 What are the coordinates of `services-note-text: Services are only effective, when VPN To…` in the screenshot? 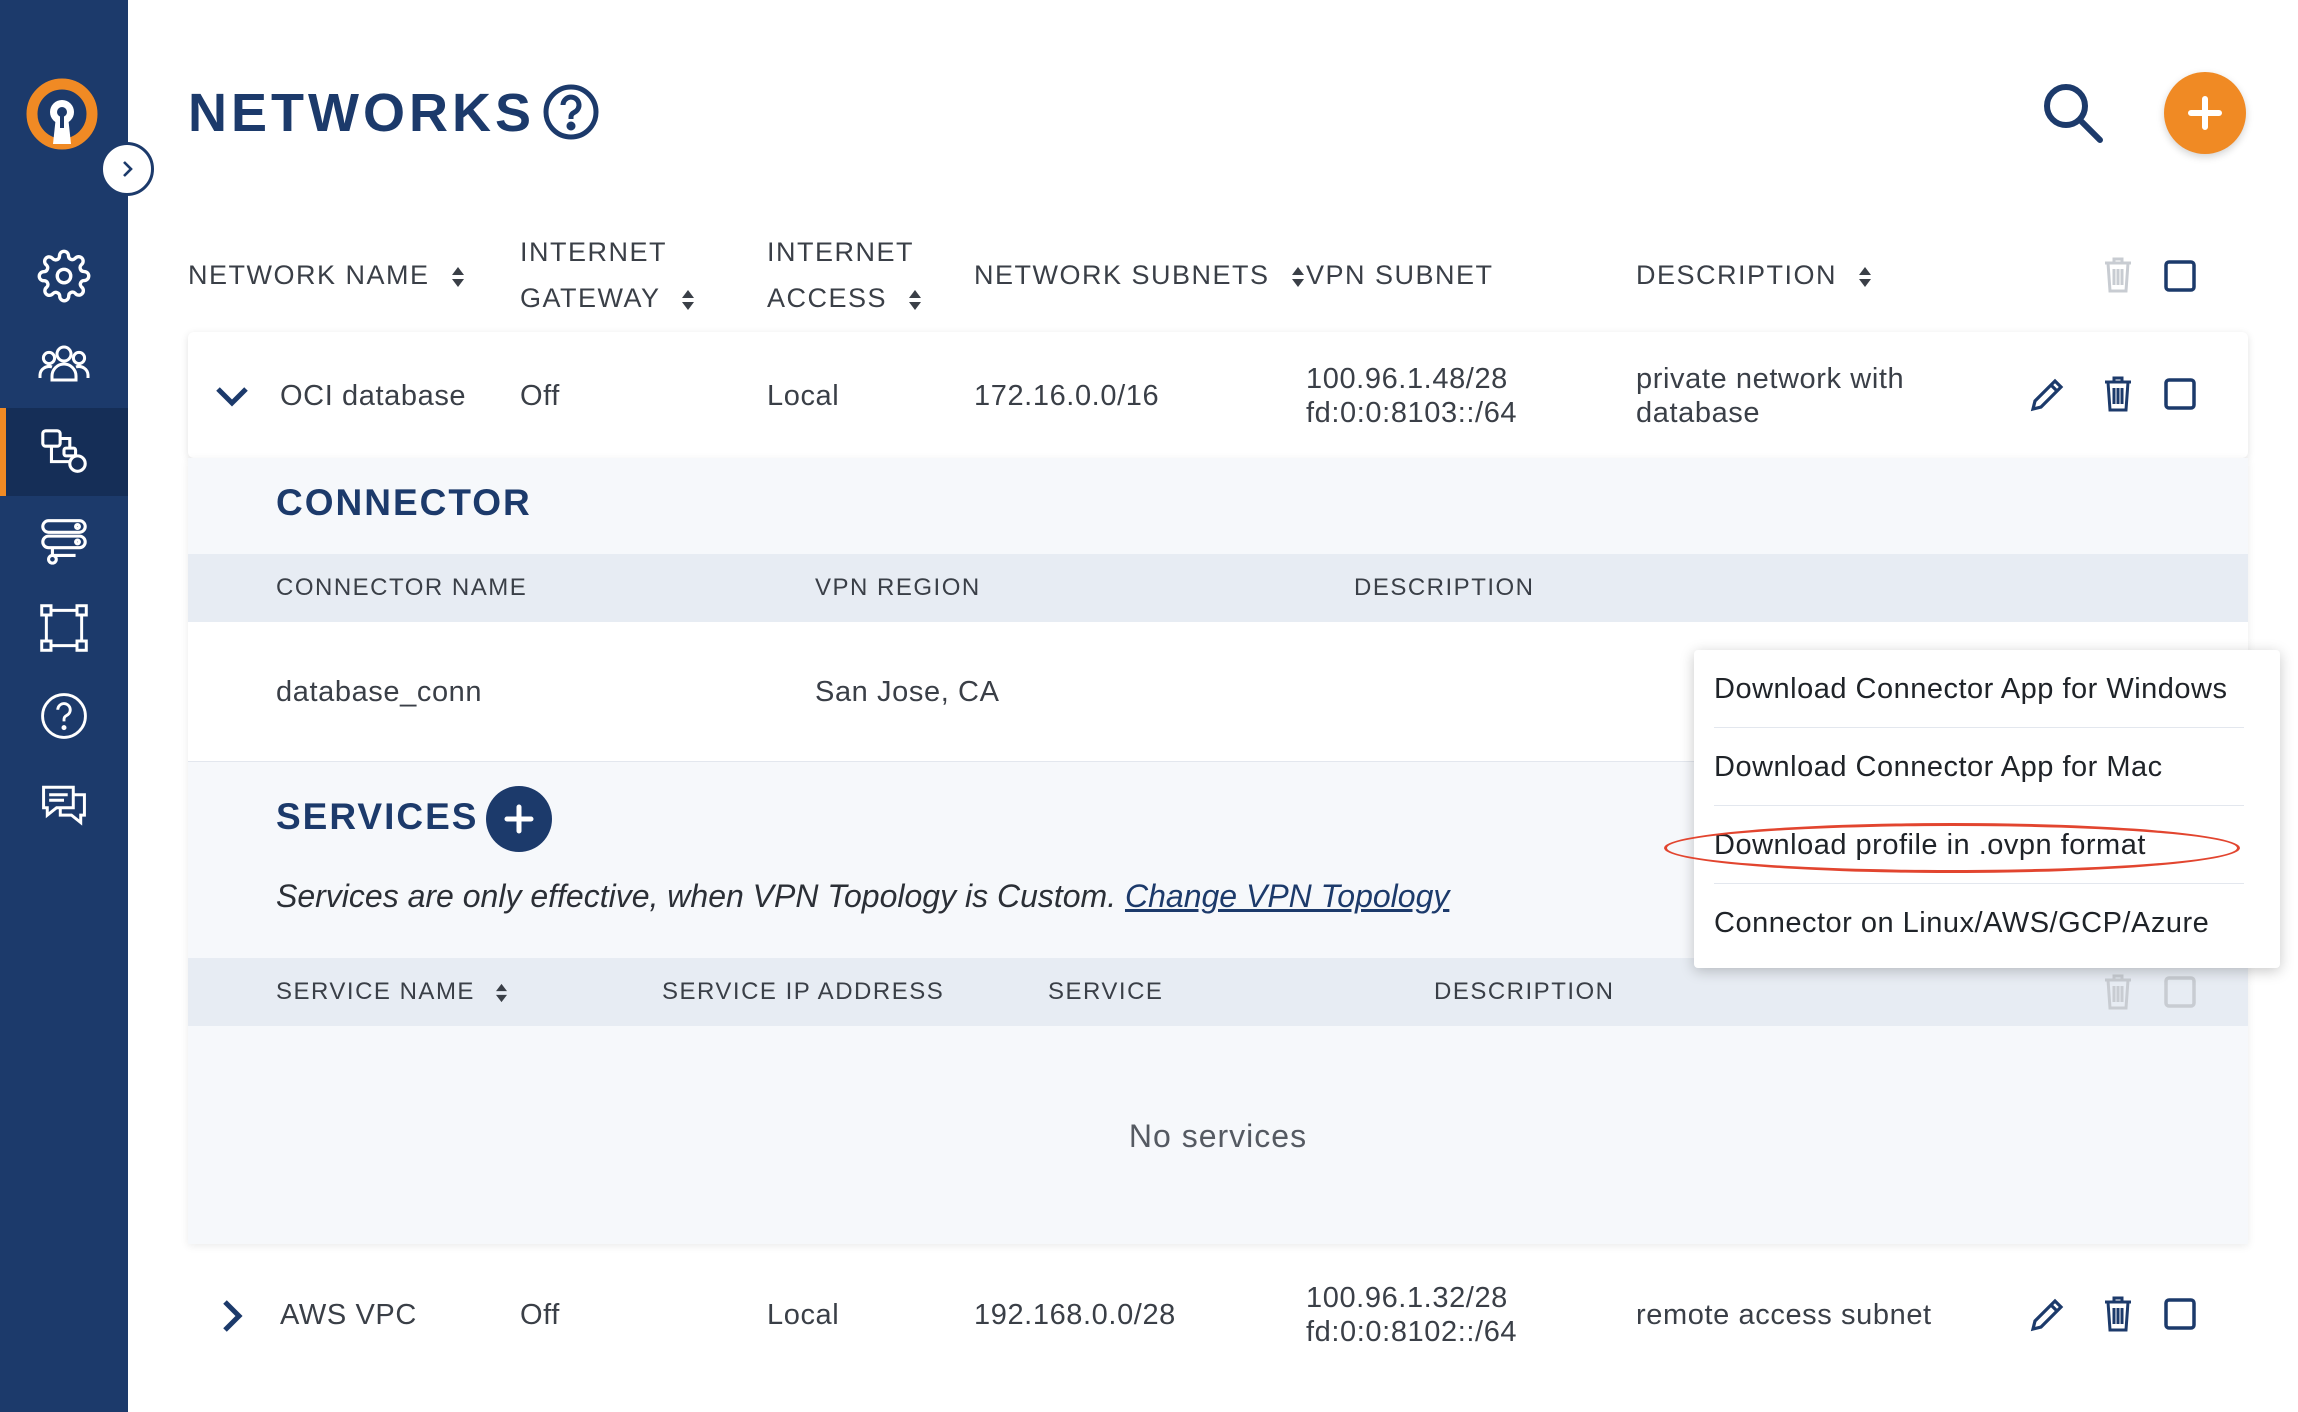 It's located at (696, 896).